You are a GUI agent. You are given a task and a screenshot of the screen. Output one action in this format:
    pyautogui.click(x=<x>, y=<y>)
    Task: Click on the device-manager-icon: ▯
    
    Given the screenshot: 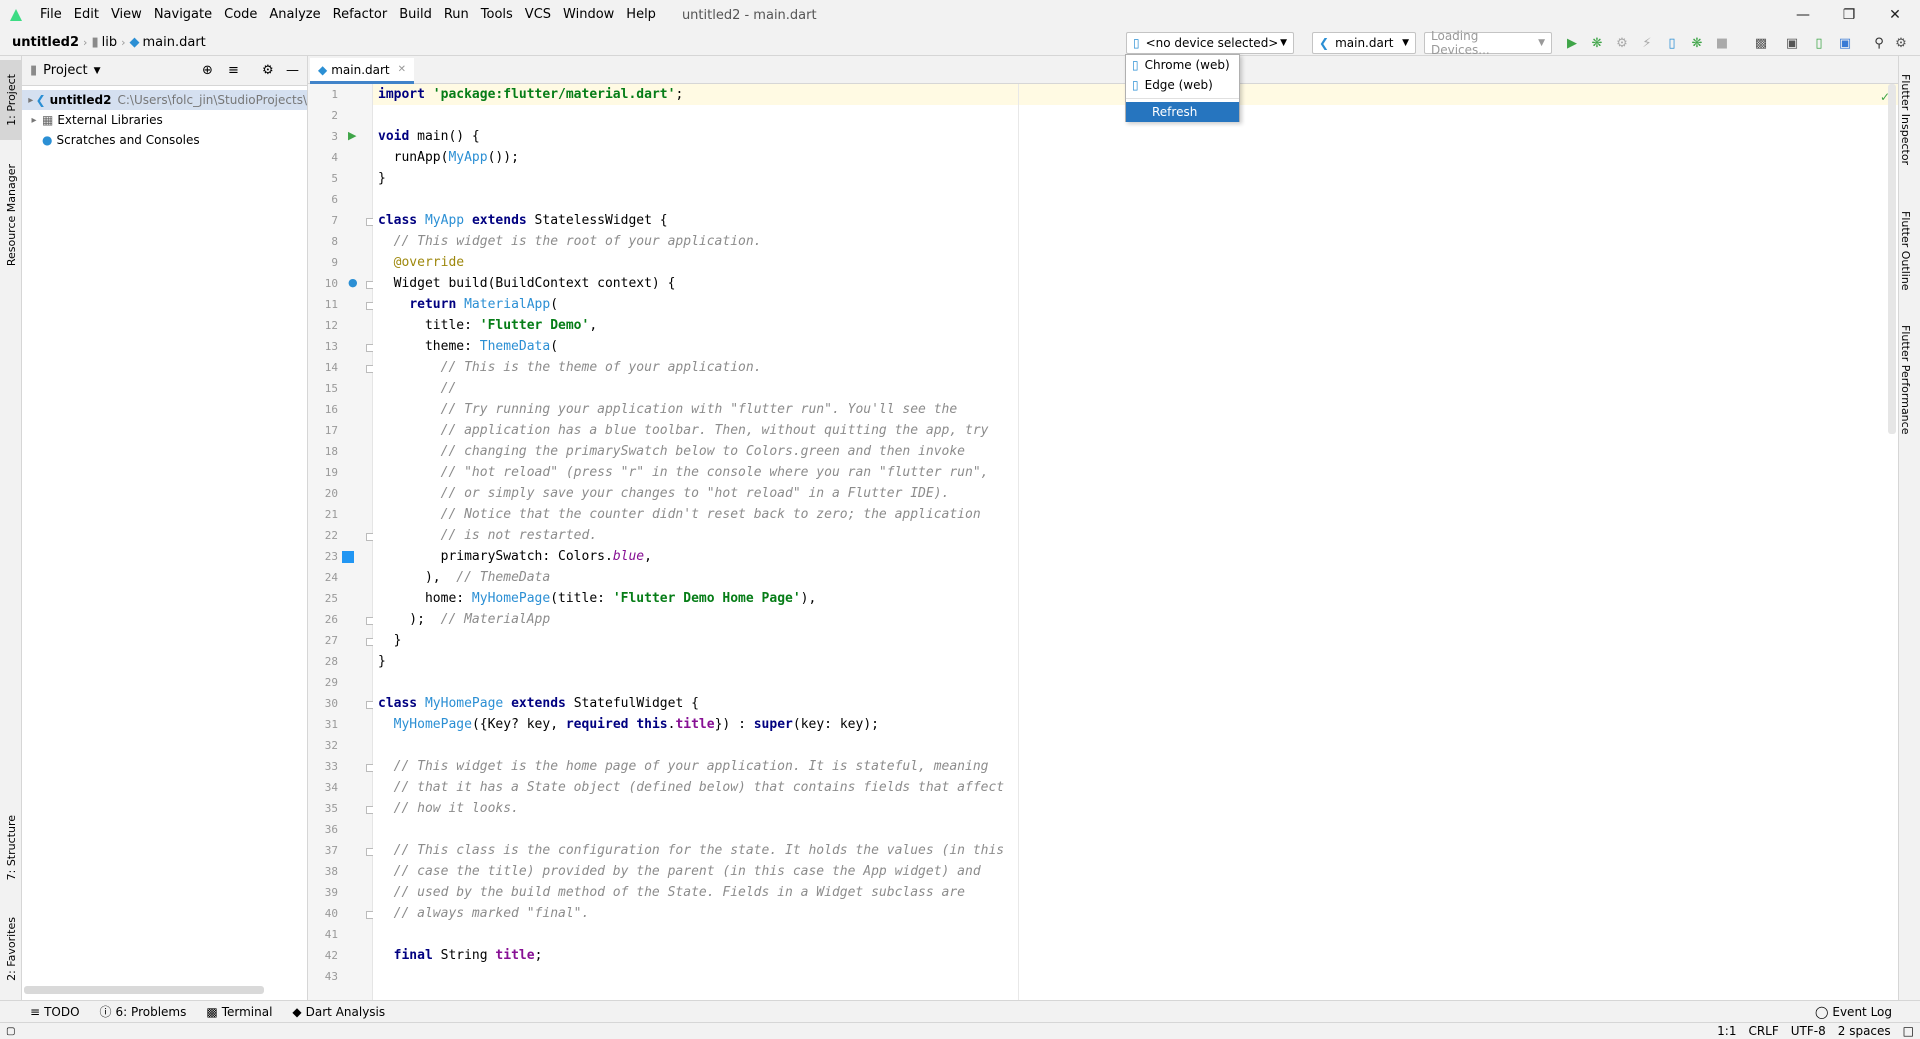 What is the action you would take?
    pyautogui.click(x=1672, y=43)
    